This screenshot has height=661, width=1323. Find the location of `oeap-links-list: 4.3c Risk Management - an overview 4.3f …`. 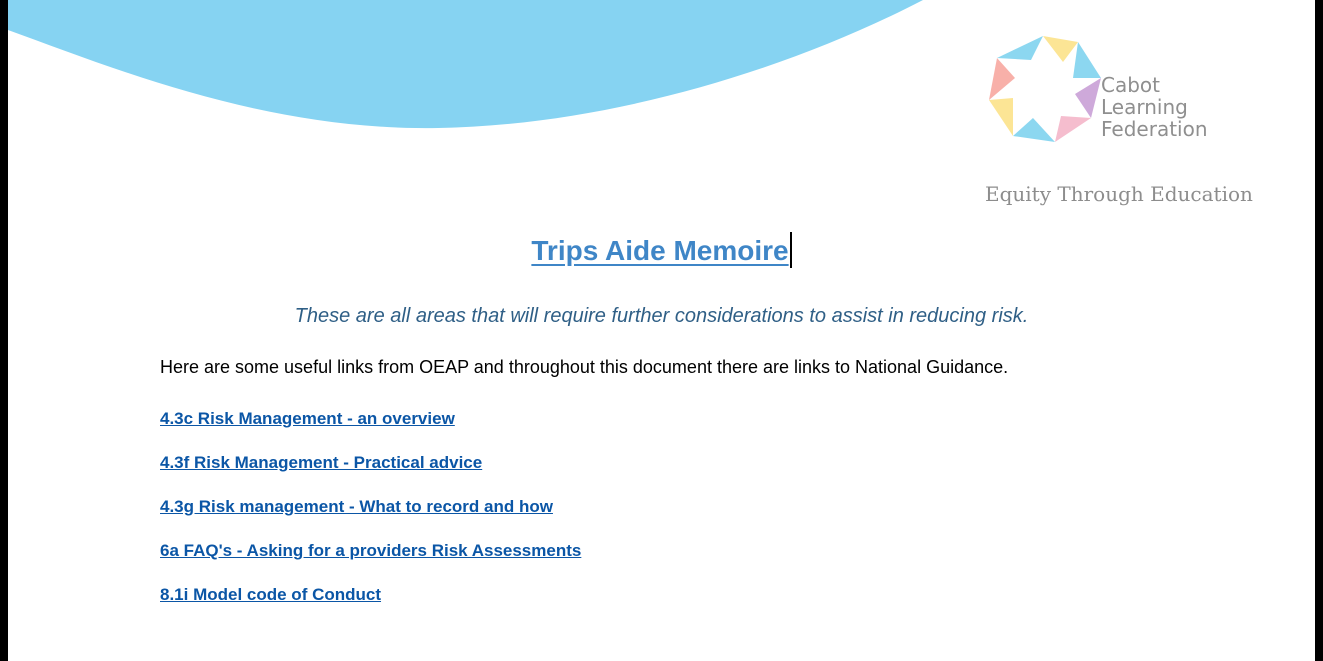

oeap-links-list: 4.3c Risk Management - an overview 4.3f … is located at coordinates (370, 519).